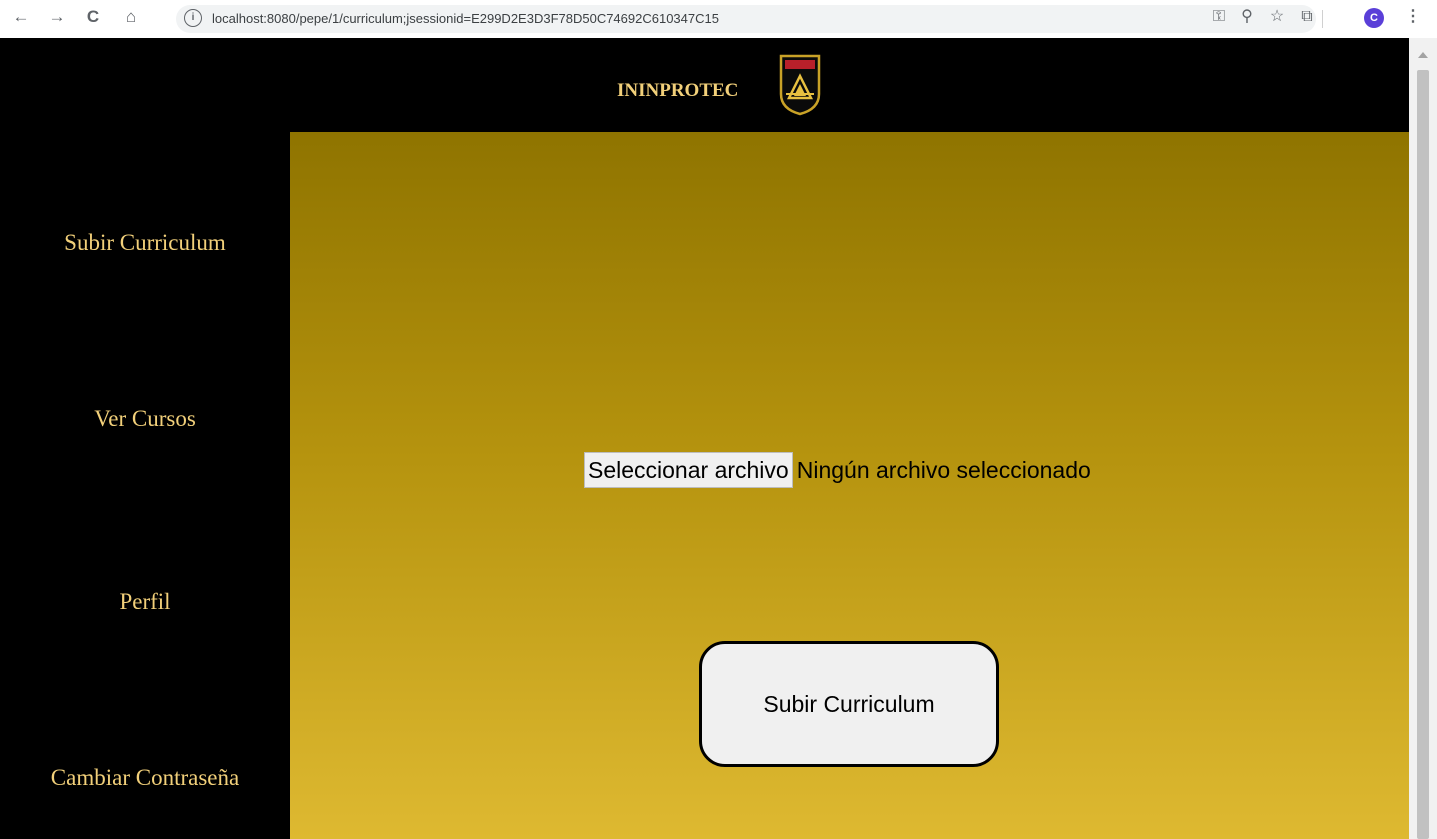  What do you see at coordinates (1277, 17) in the screenshot?
I see `star-icon: ☆` at bounding box center [1277, 17].